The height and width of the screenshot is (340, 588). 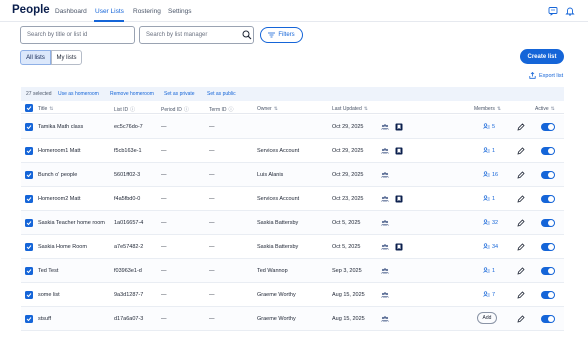 What do you see at coordinates (57, 175) in the screenshot?
I see `list-title: Bunch o' people` at bounding box center [57, 175].